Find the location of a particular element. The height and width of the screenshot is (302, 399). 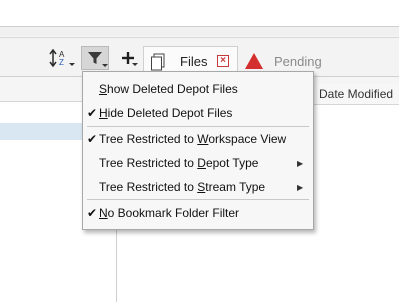

sort-button: A Z is located at coordinates (60, 58).